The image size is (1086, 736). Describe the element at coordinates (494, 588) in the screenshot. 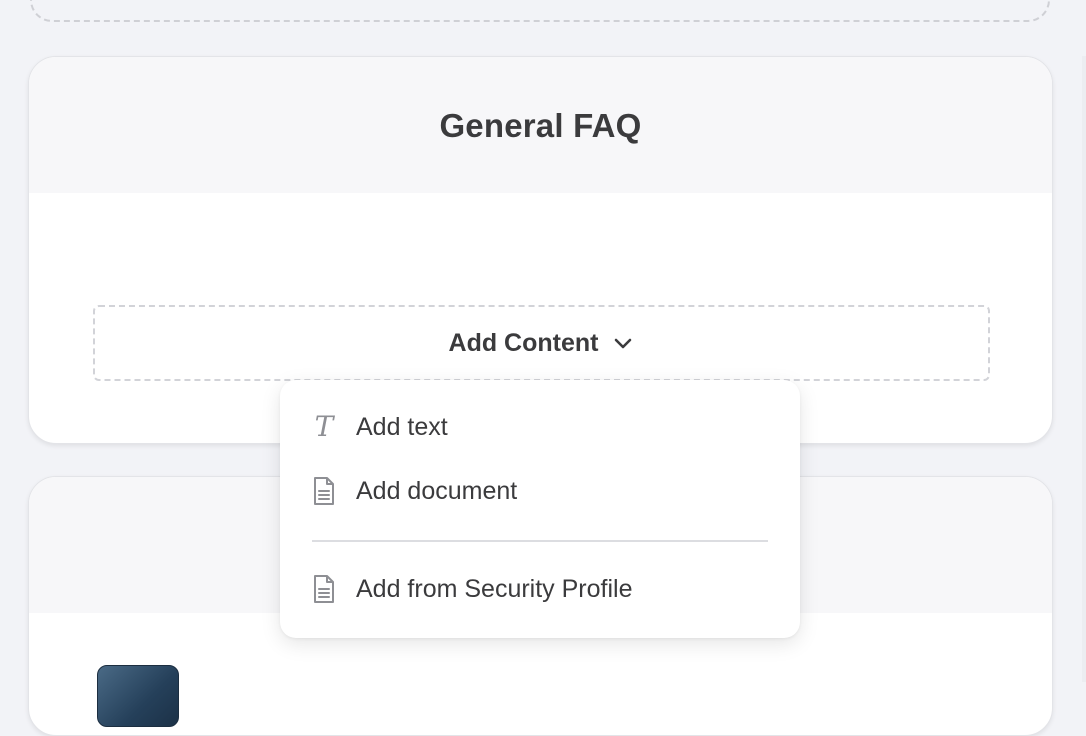

I see `menu-item-label: Add from Security Profile` at that location.